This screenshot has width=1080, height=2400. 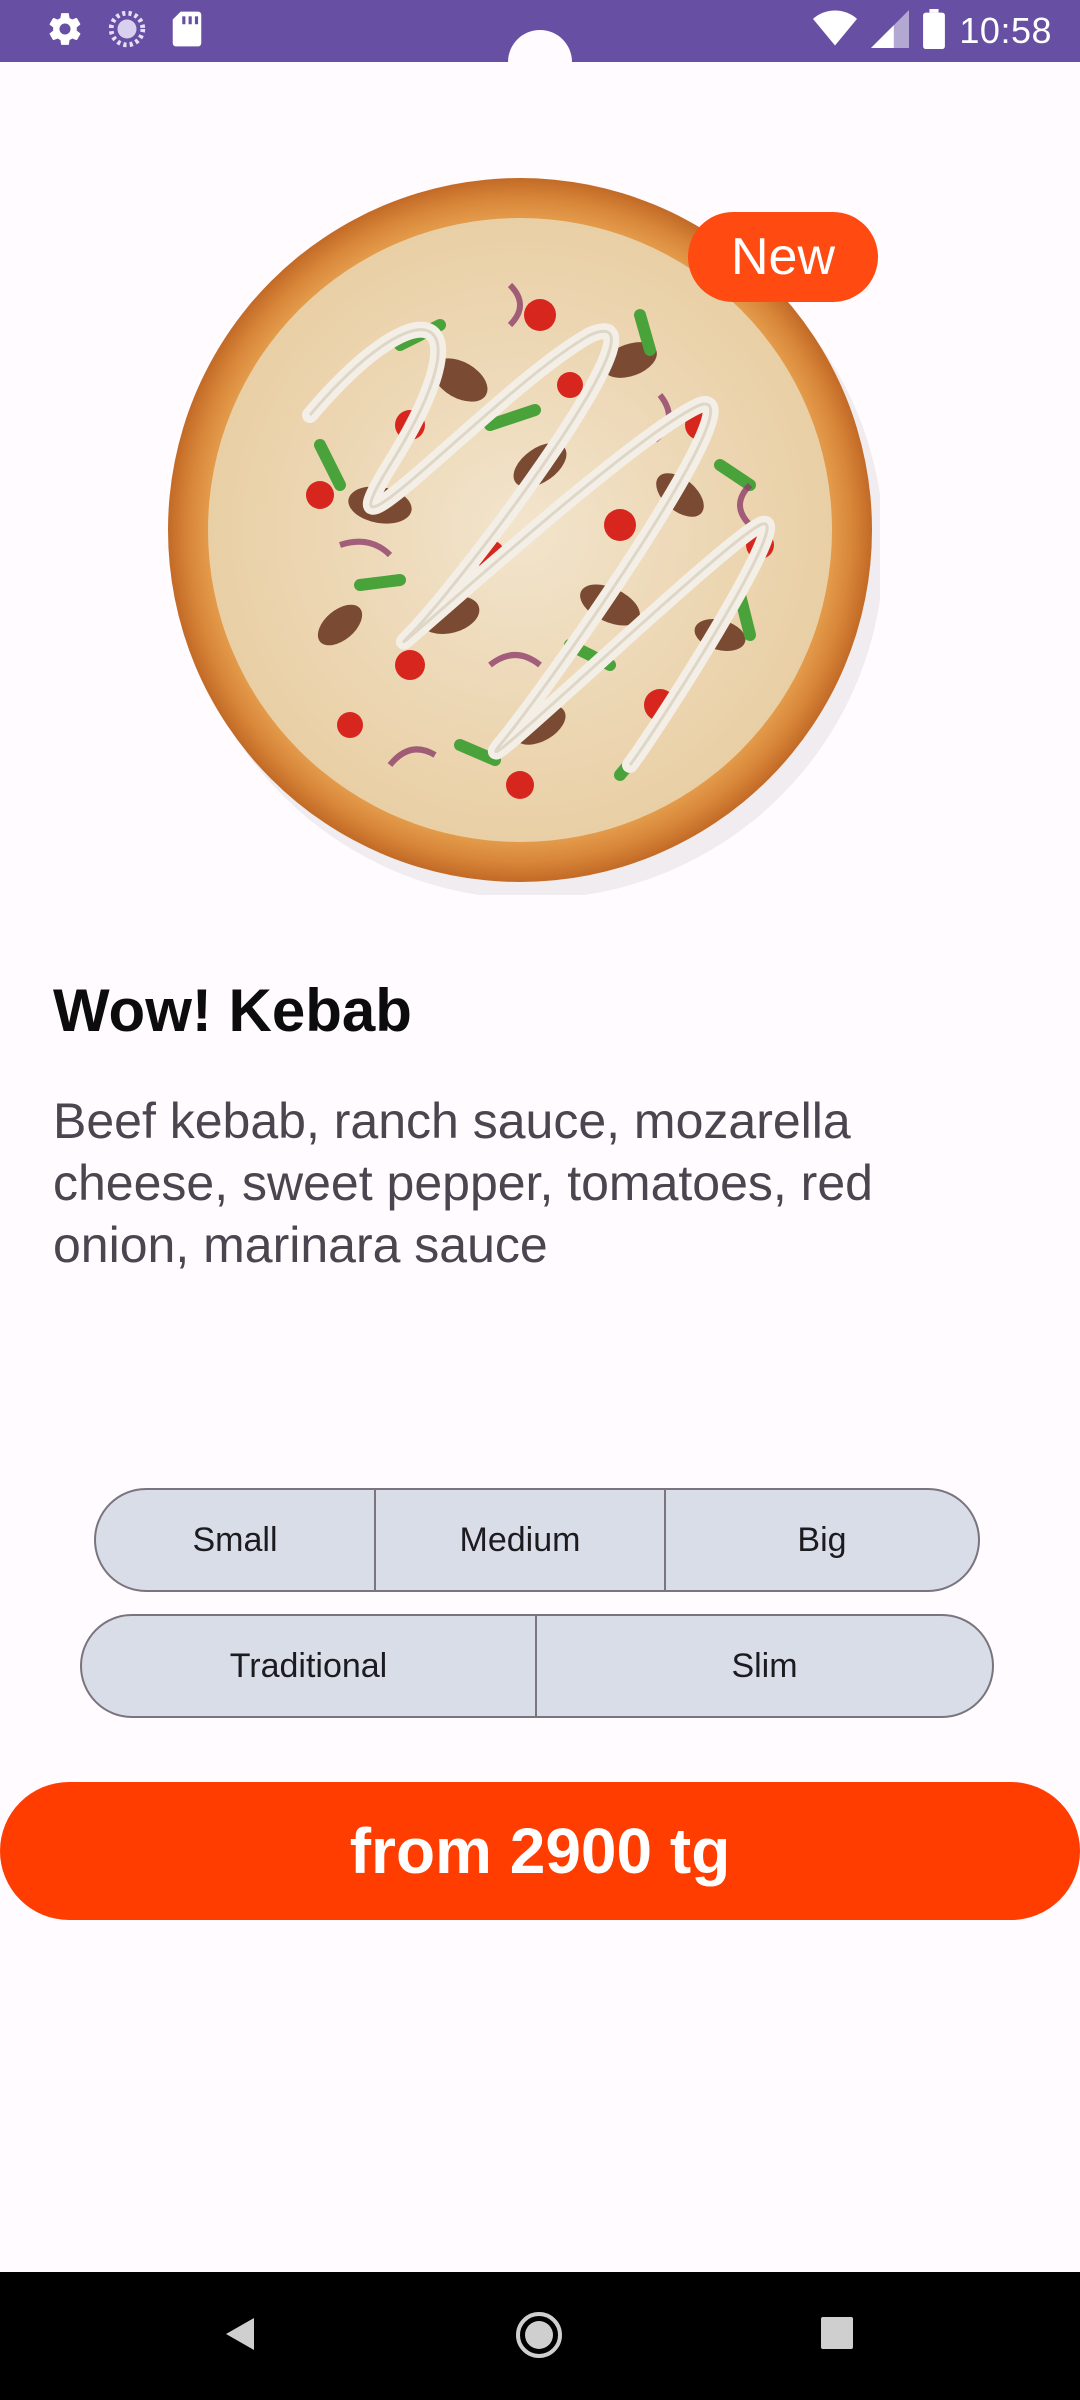 I want to click on crust-option-slim: Slim, so click(x=764, y=1666).